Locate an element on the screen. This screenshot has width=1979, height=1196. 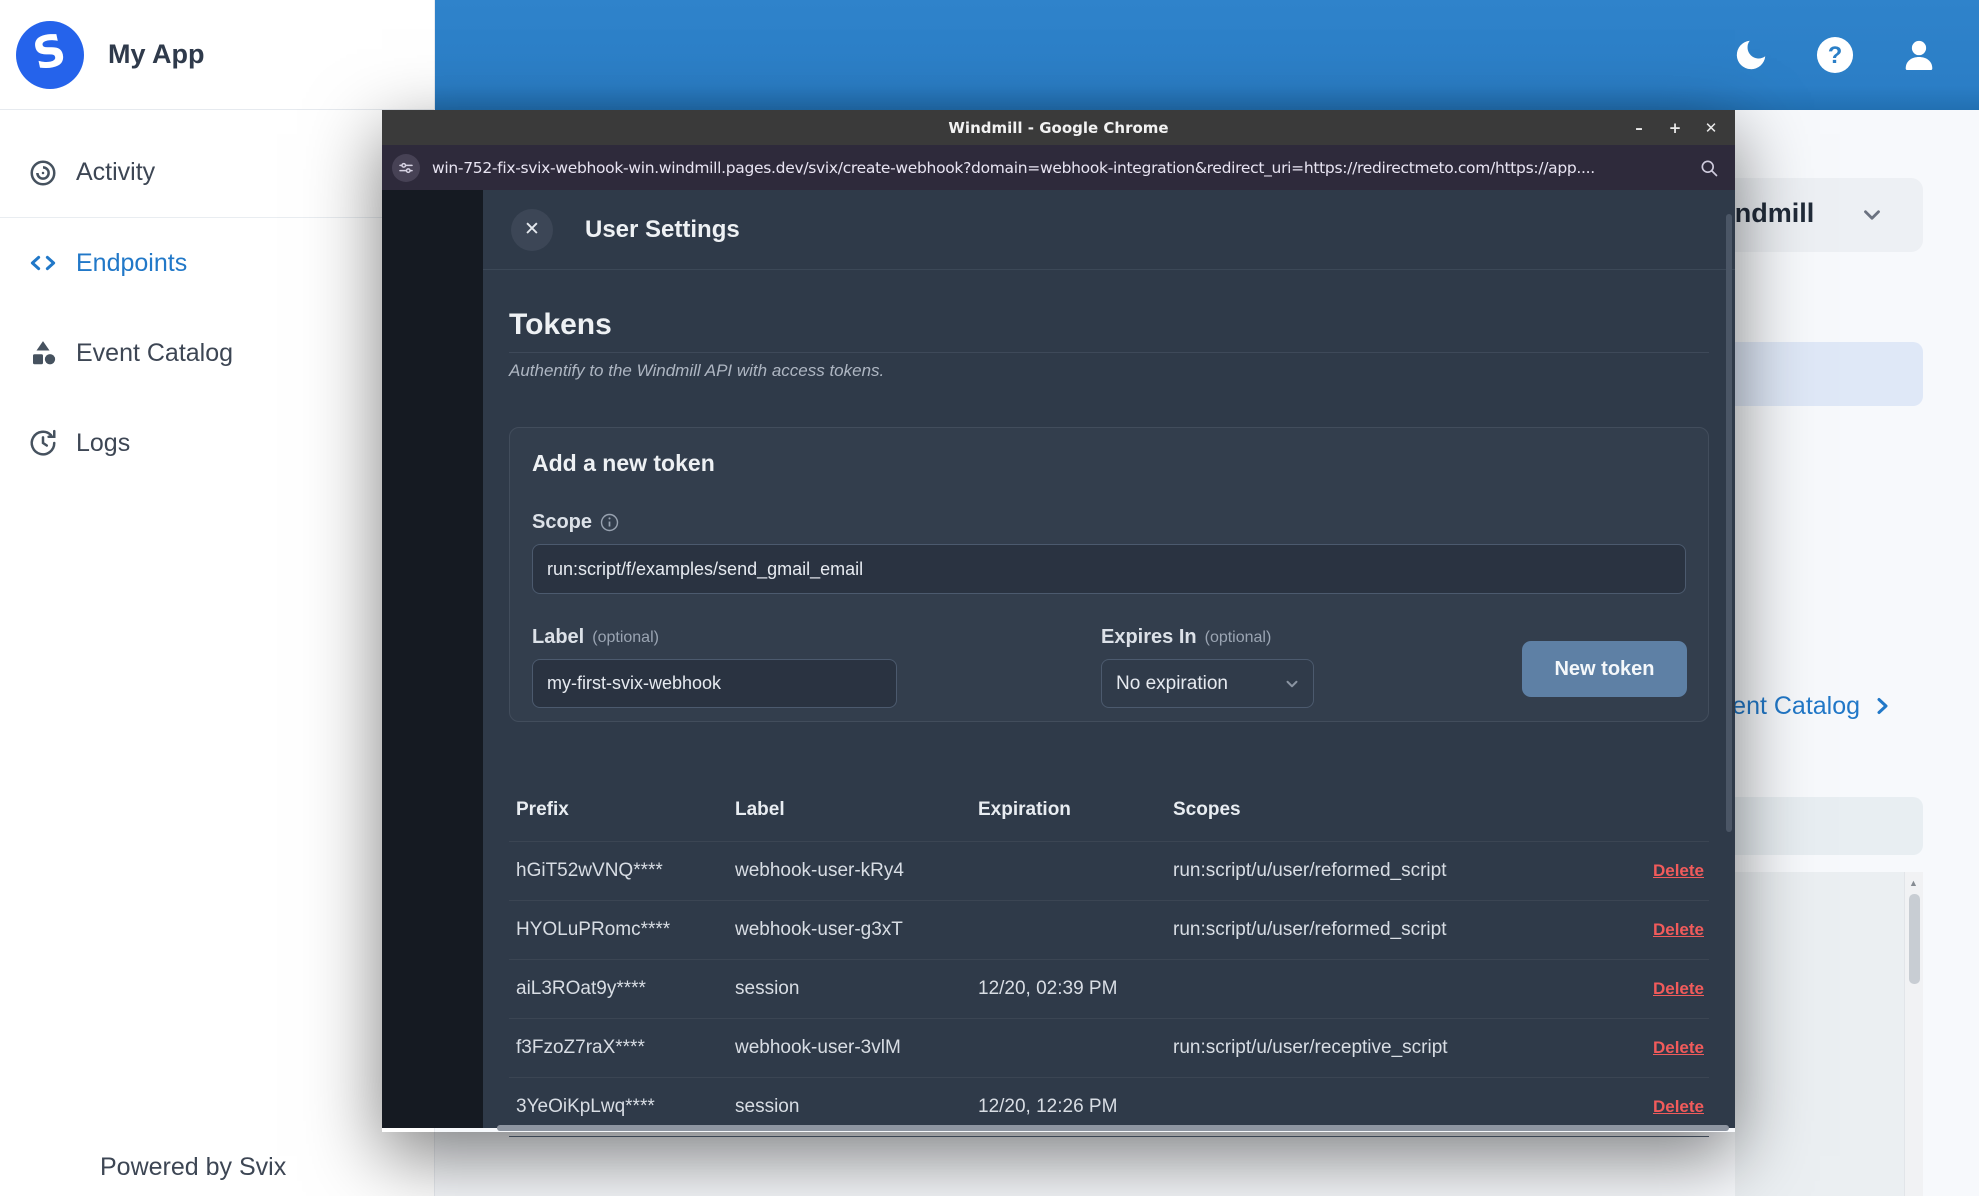
close-window-button: ✕ is located at coordinates (1711, 128).